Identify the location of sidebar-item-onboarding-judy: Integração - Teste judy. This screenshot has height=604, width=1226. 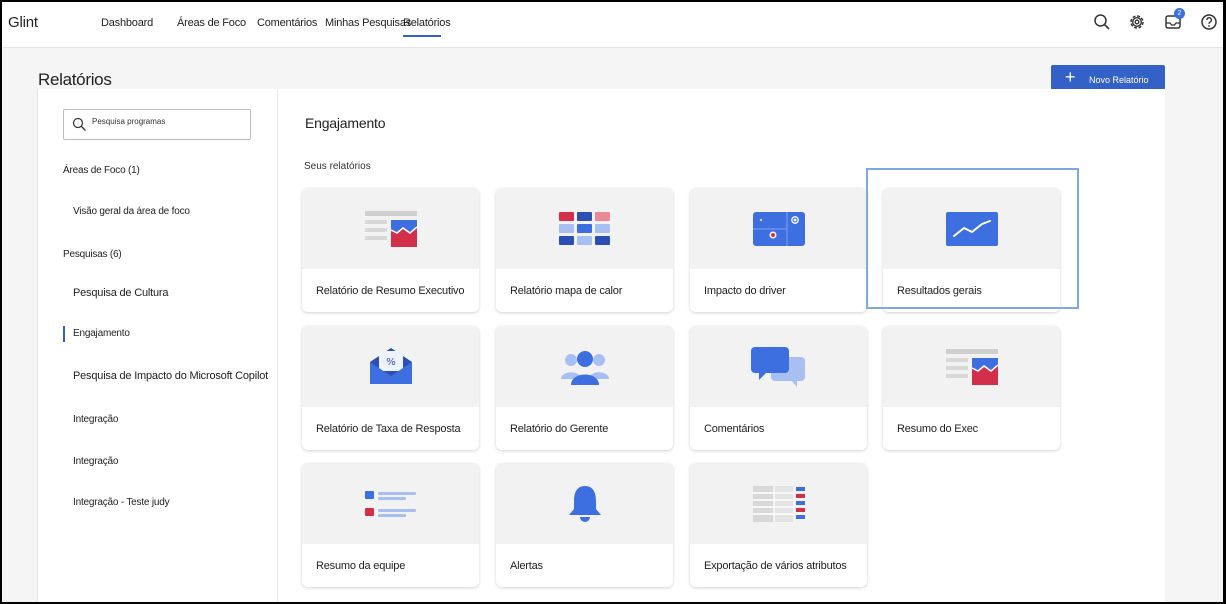
(121, 502).